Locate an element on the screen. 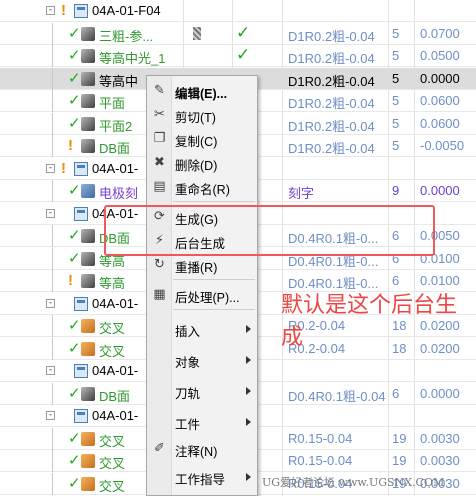 The image size is (476, 496). tree-item-name: 等高中 is located at coordinates (119, 81).